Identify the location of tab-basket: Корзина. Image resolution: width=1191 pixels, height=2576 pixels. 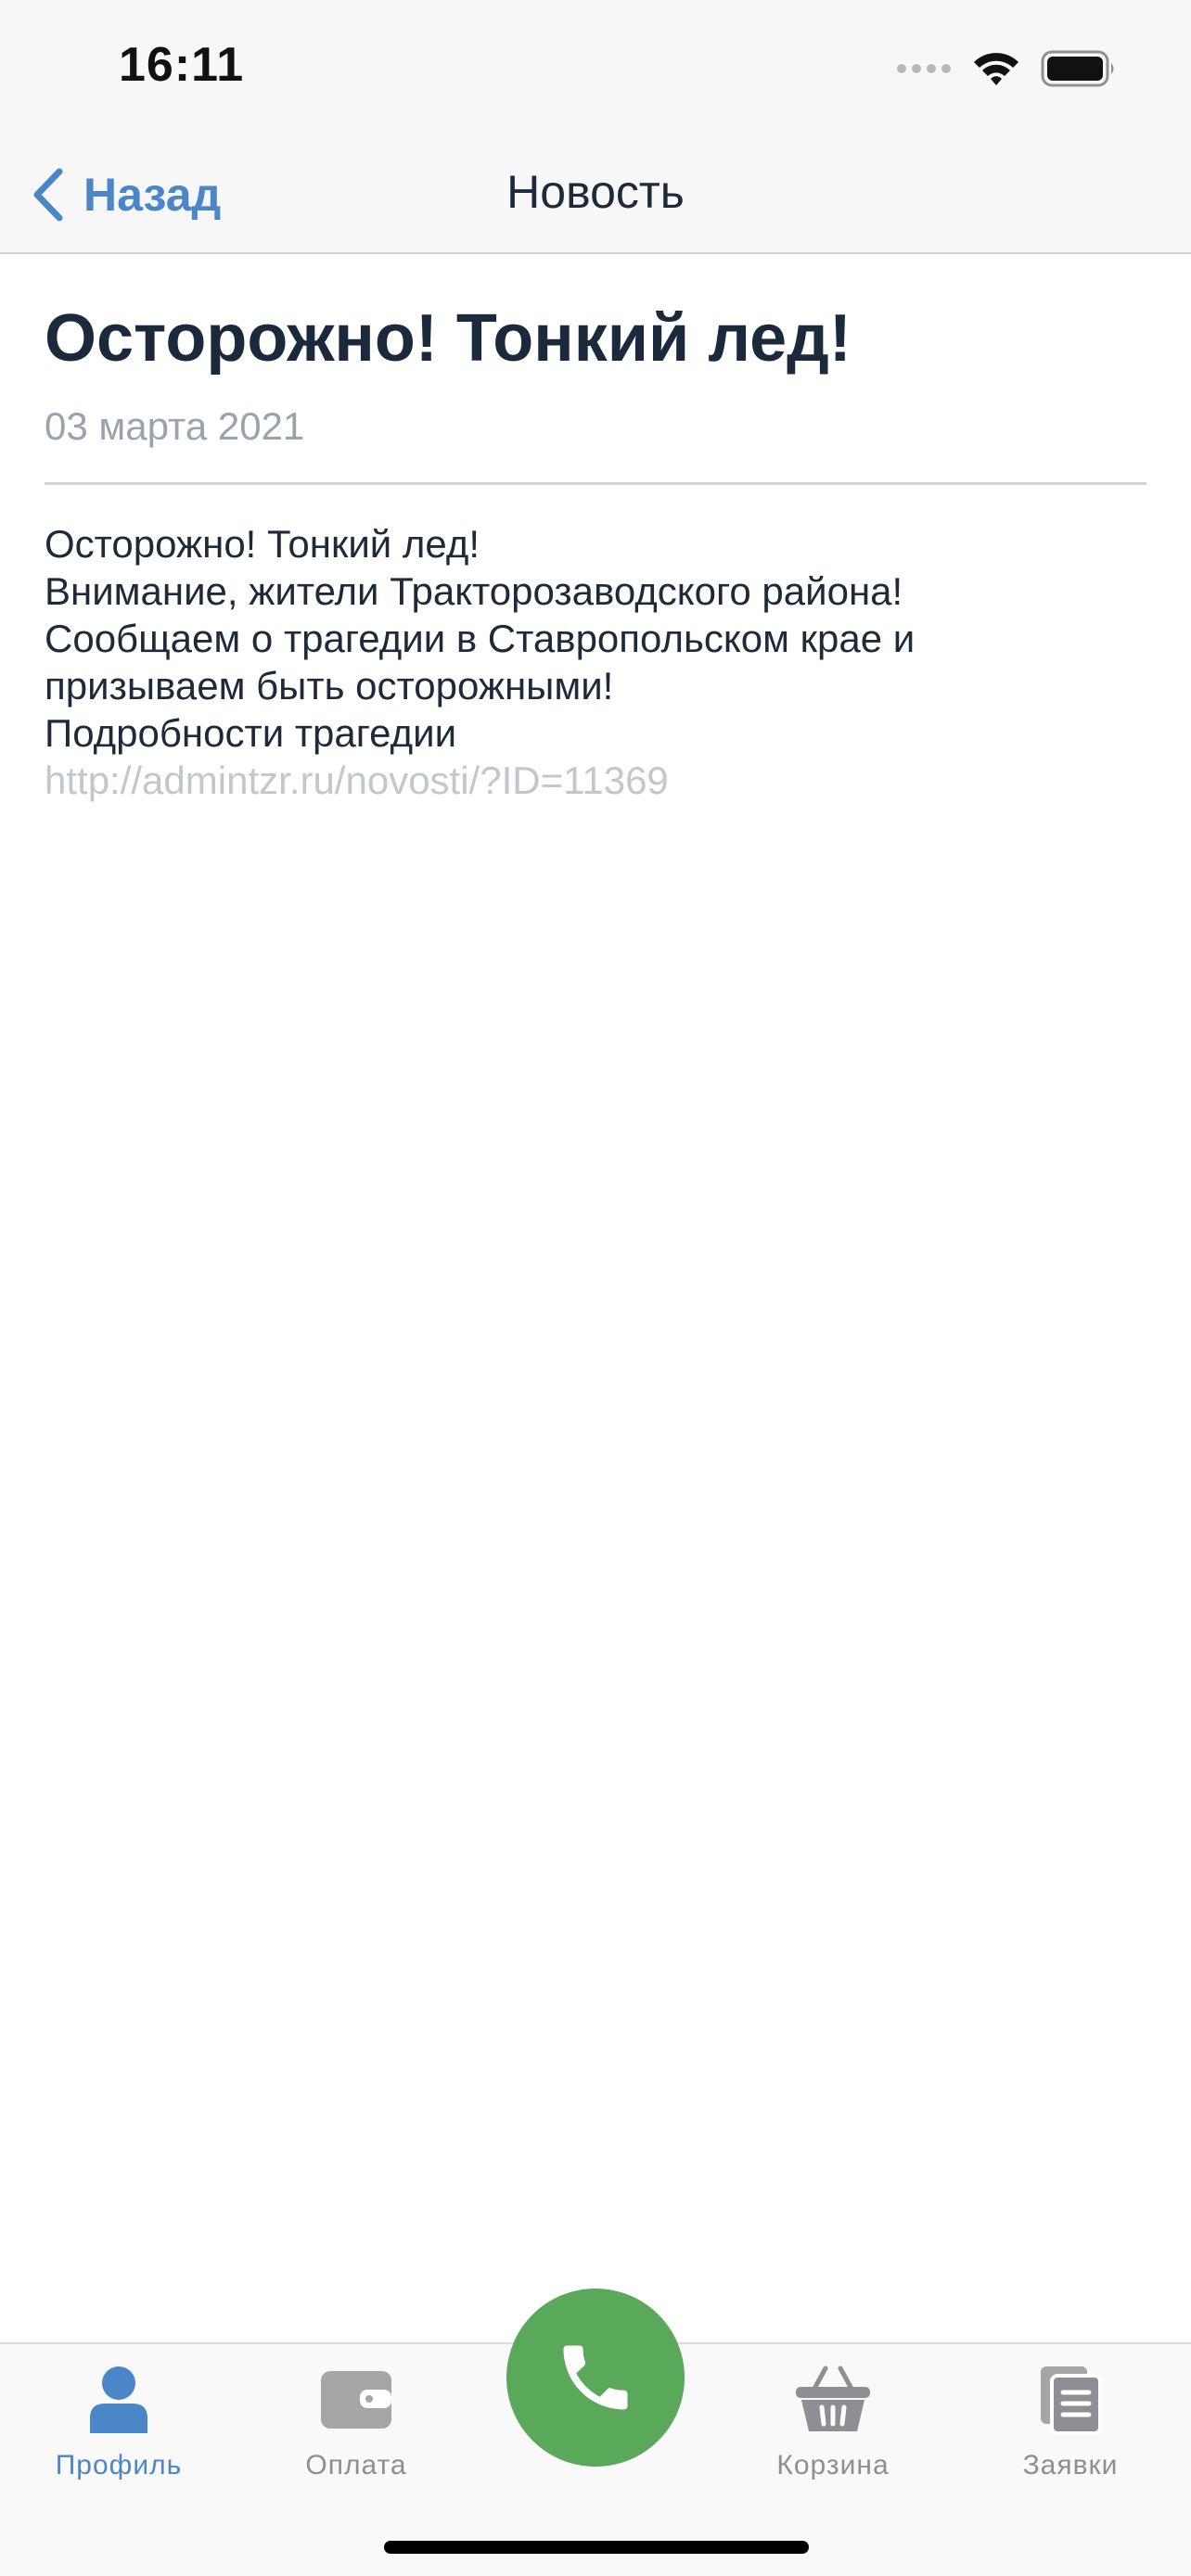
(833, 2433).